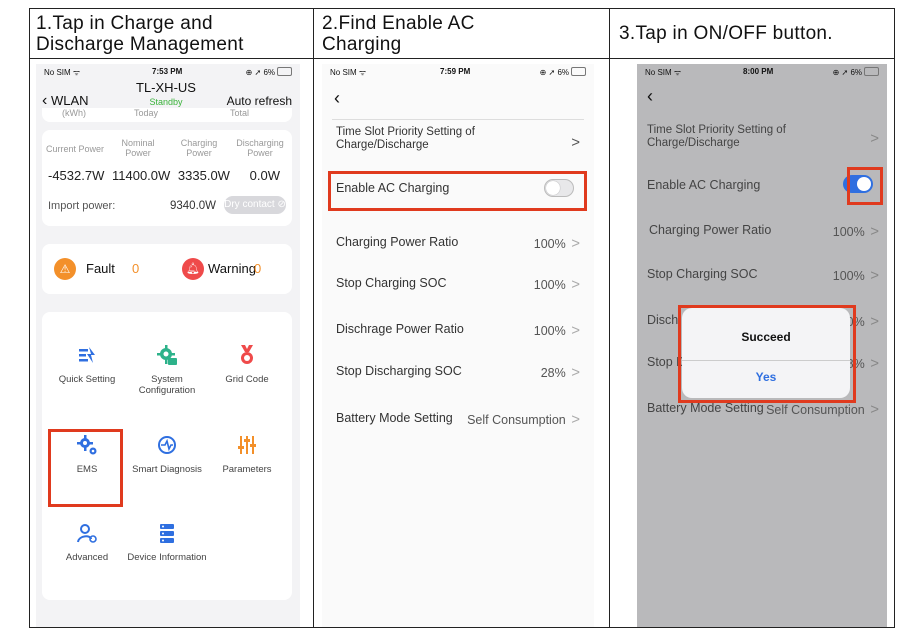  Describe the element at coordinates (75, 149) in the screenshot. I see `power-header: Current Power` at that location.